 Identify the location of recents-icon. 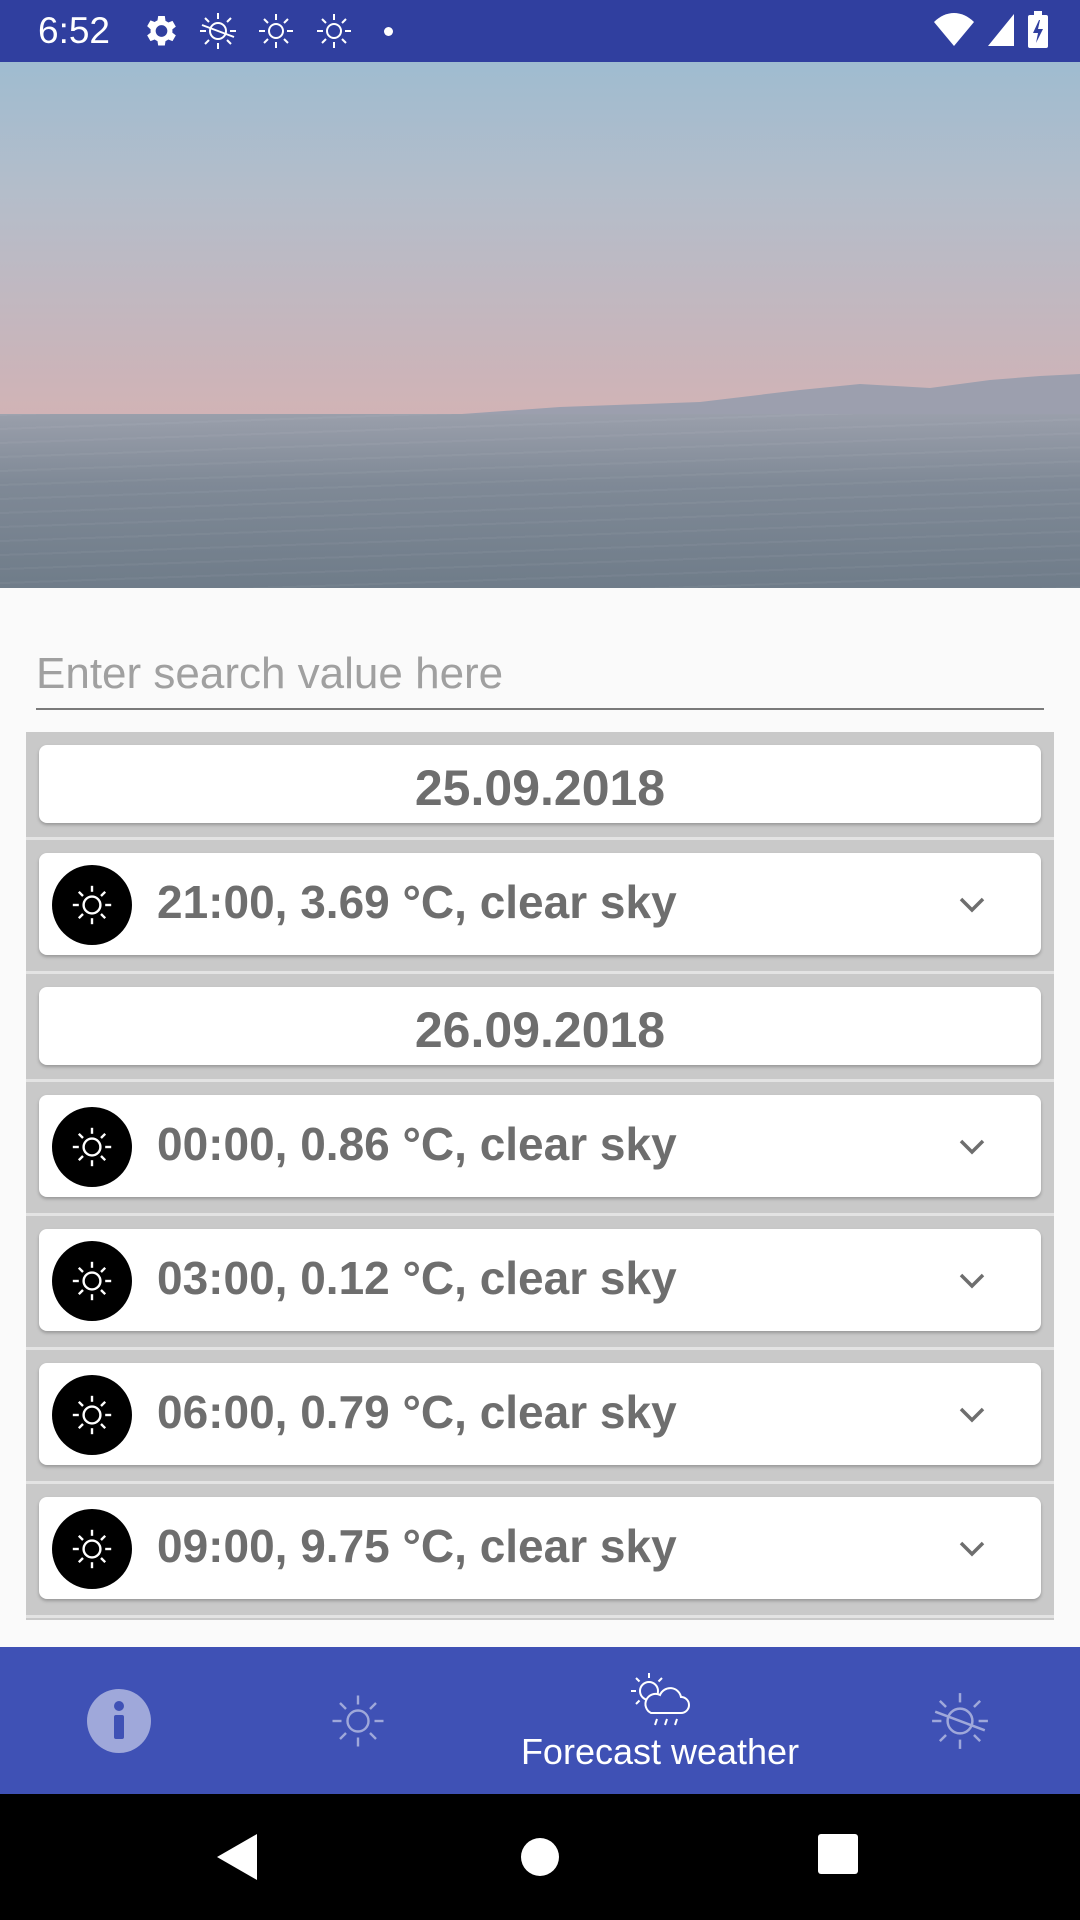
(838, 1854).